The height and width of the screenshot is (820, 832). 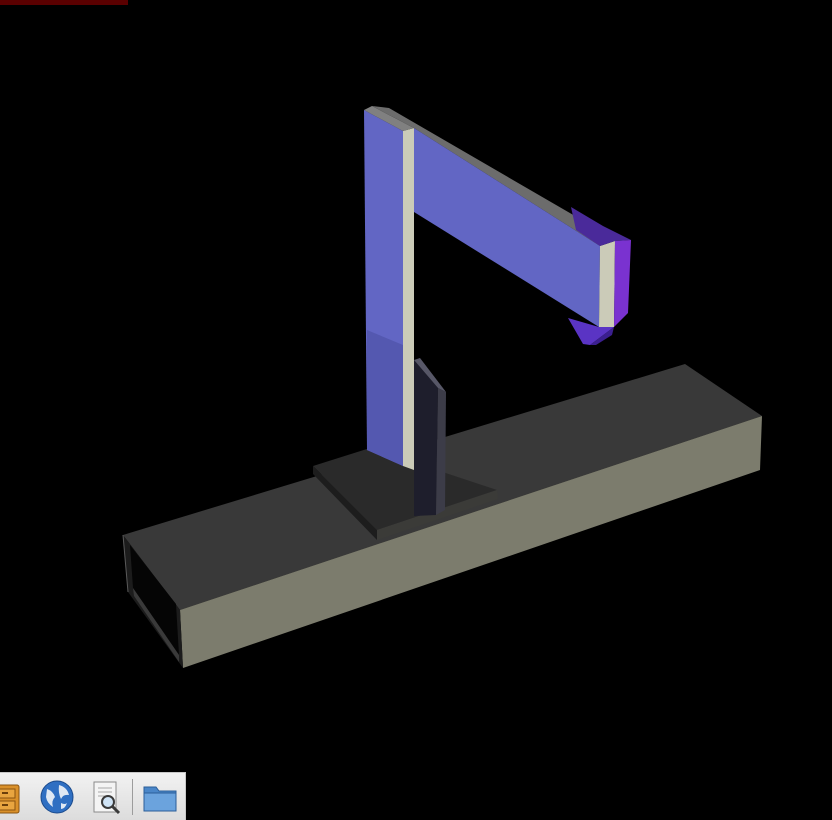 I want to click on search-button, so click(x=107, y=797).